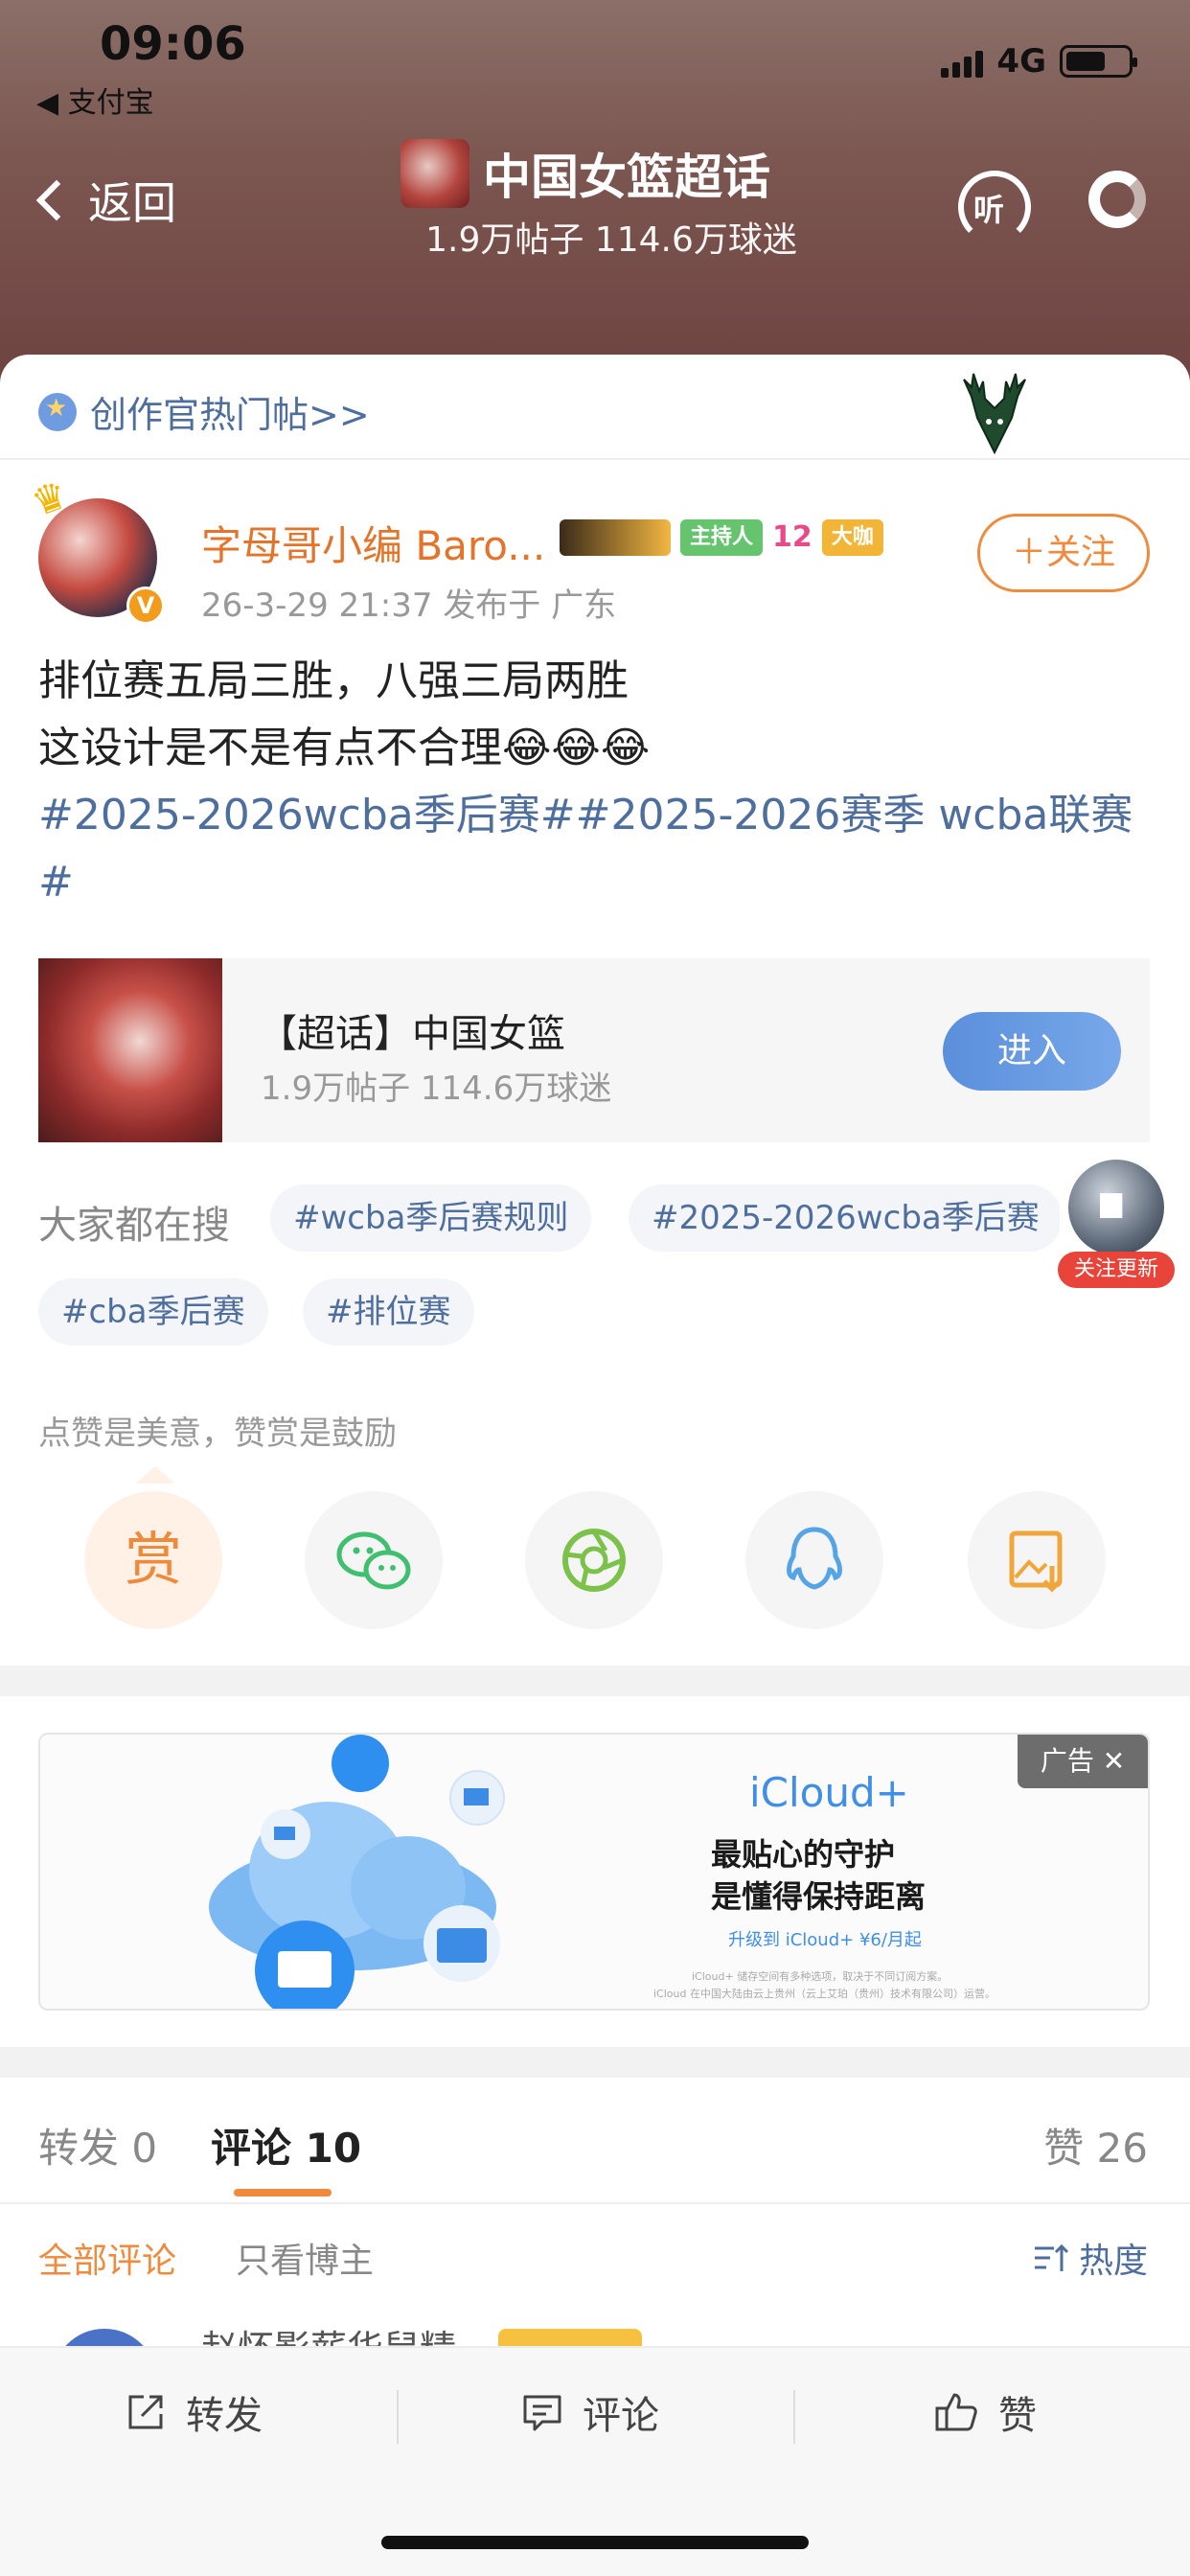  Describe the element at coordinates (132, 203) in the screenshot. I see `back-label: 返回` at that location.